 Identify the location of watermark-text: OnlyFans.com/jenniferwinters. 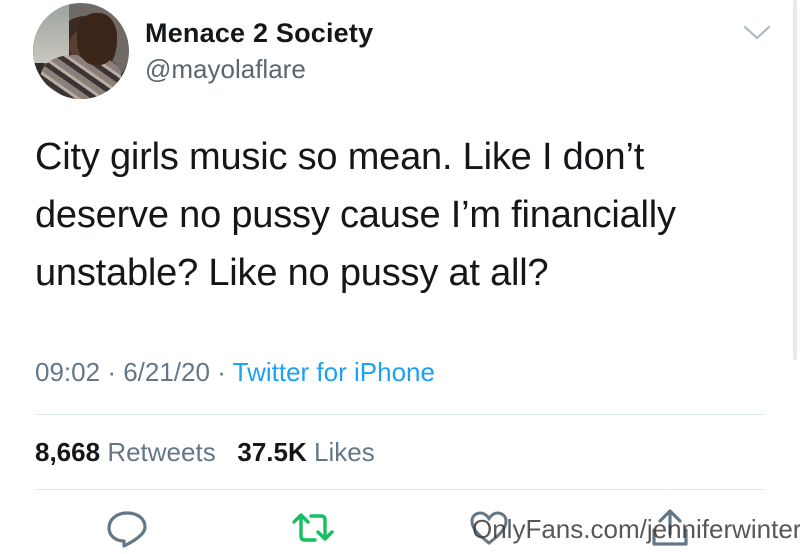
(636, 529).